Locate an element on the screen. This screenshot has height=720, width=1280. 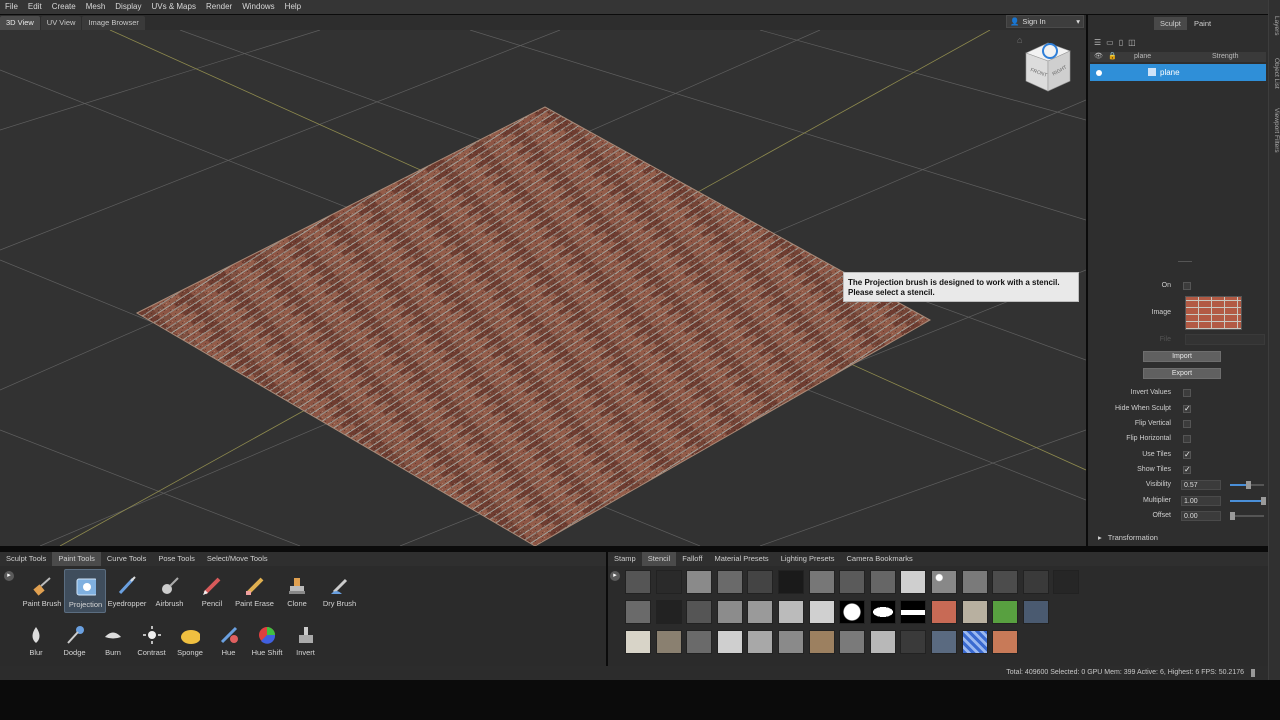
tab-camera-bookmarks: Camera Bookmarks is located at coordinates (879, 559).